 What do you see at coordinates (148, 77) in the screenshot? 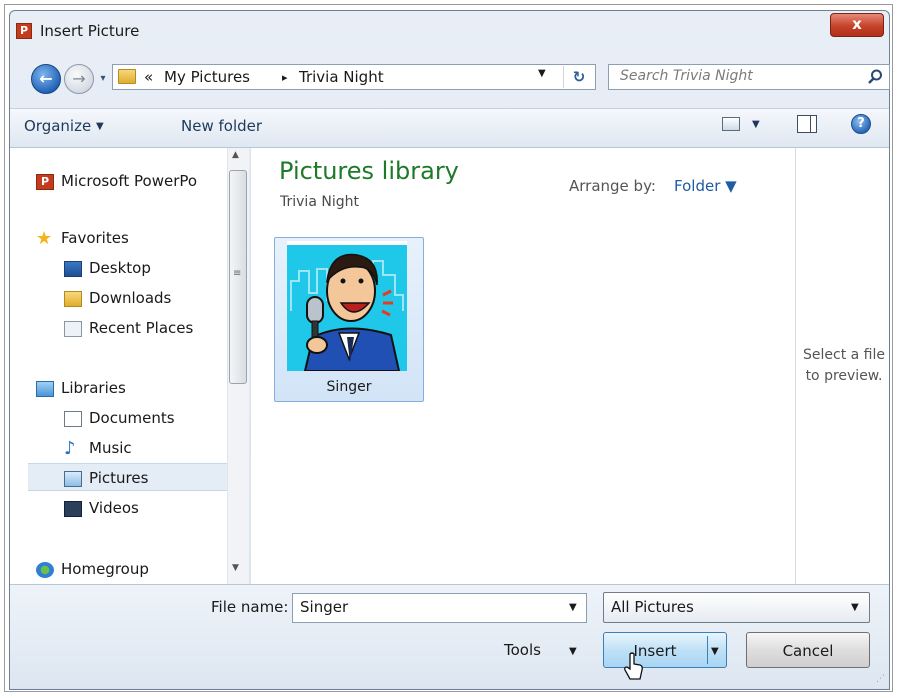
I see `breadcrumb-overflow: «` at bounding box center [148, 77].